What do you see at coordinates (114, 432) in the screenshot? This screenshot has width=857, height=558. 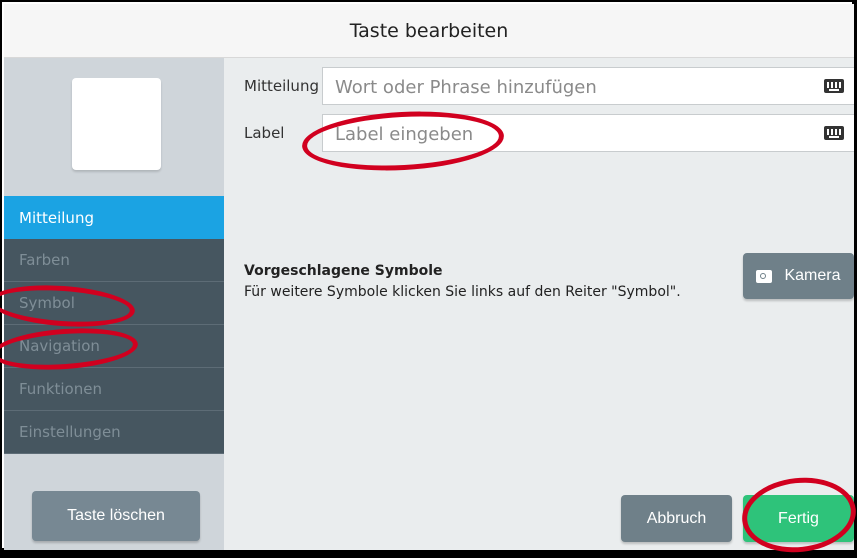 I see `sidebar-item-einstellungen: Einstellungen` at bounding box center [114, 432].